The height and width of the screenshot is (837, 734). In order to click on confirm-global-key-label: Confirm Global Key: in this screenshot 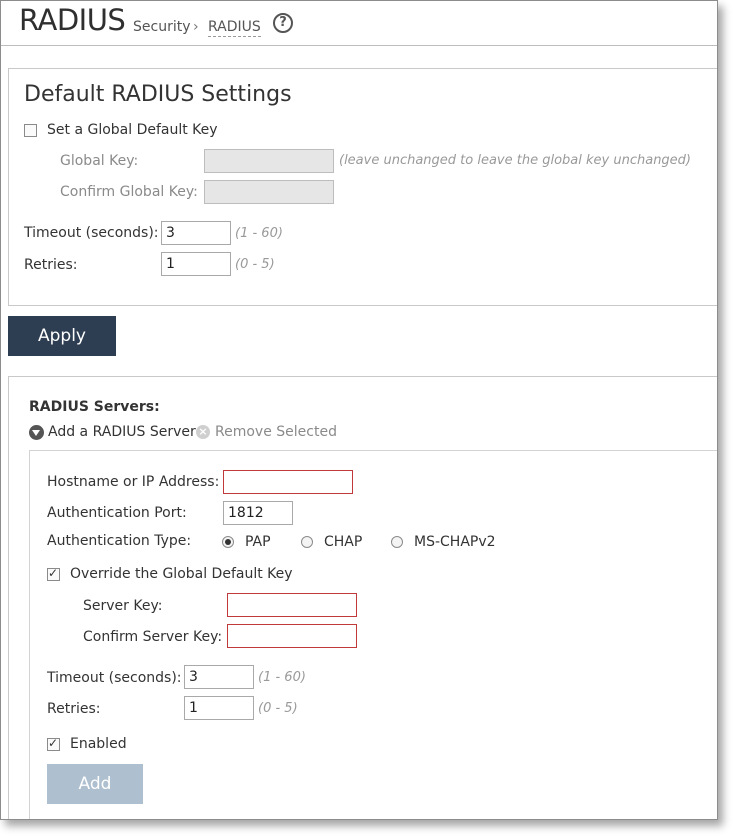, I will do `click(129, 192)`.